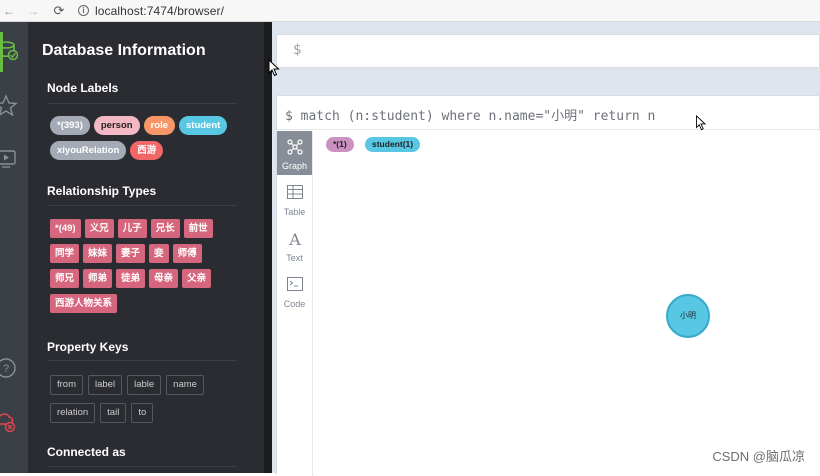 The height and width of the screenshot is (476, 820). I want to click on cypher-editor: $, so click(548, 51).